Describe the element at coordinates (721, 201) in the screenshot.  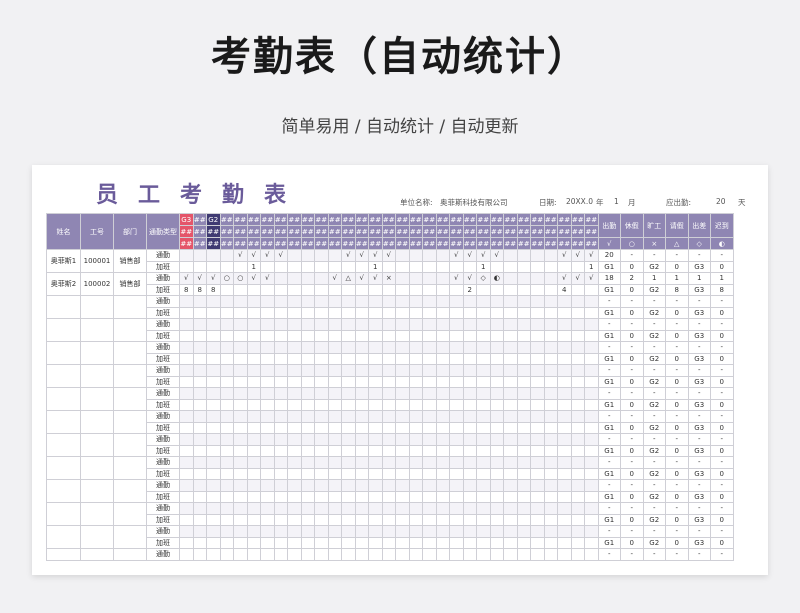
I see `due-value: 20` at that location.